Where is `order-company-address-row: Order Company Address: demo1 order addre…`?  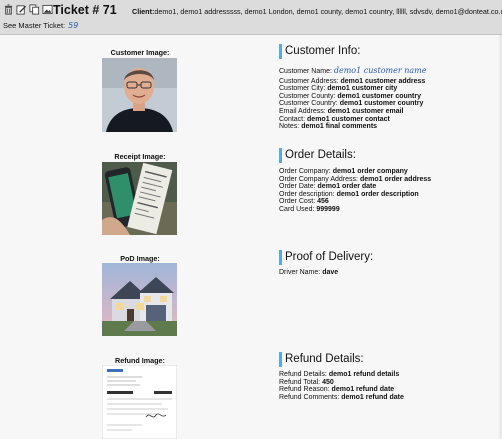
order-company-address-row: Order Company Address: demo1 order addre… is located at coordinates (355, 180).